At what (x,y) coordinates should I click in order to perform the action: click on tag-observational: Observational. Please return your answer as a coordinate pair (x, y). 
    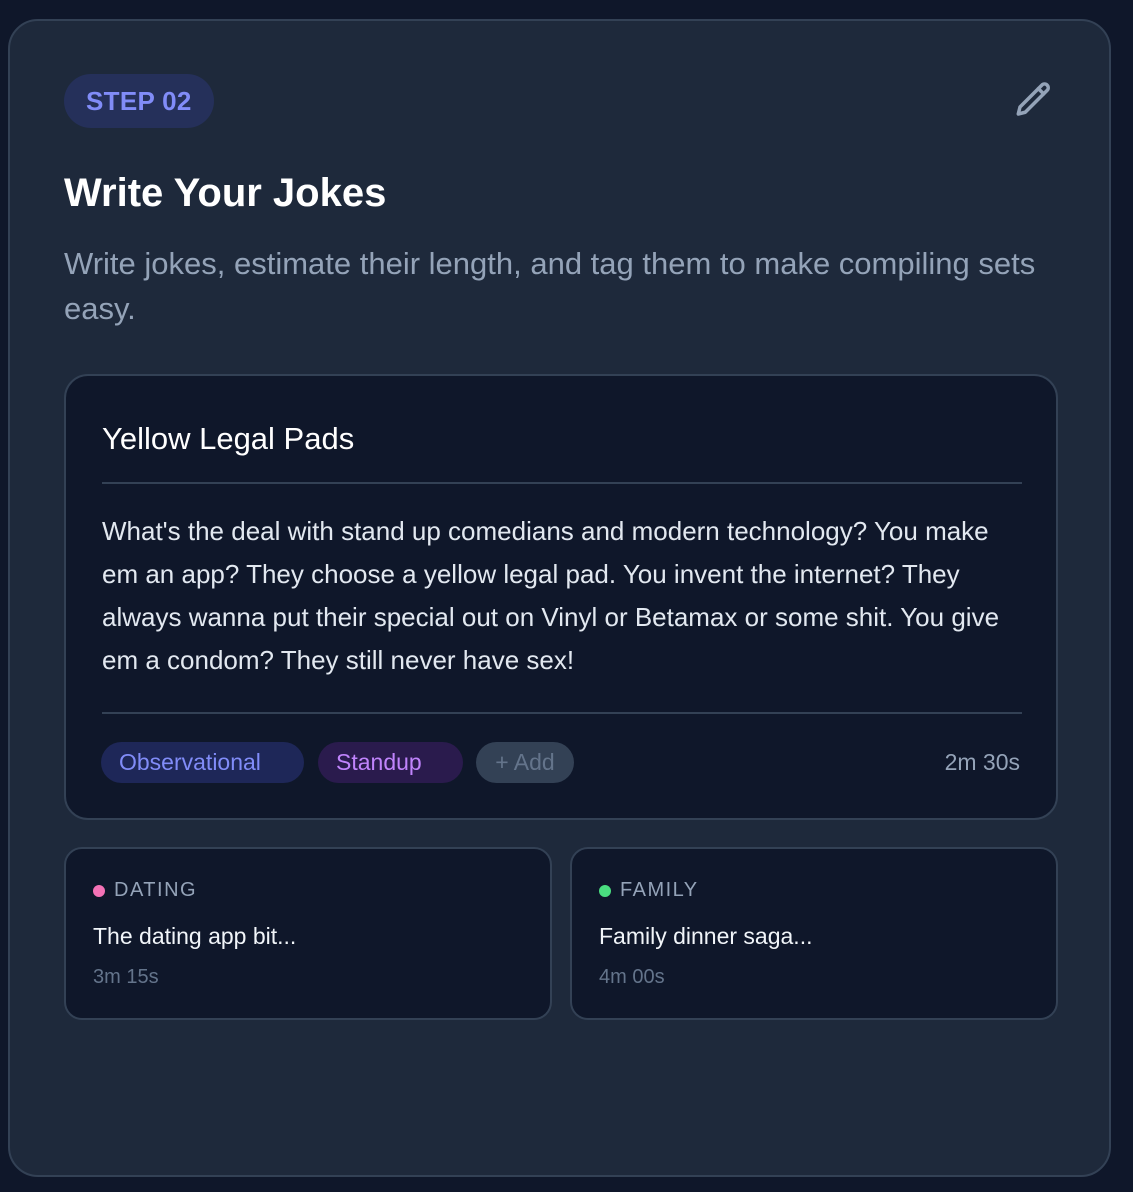
    Looking at the image, I should click on (202, 762).